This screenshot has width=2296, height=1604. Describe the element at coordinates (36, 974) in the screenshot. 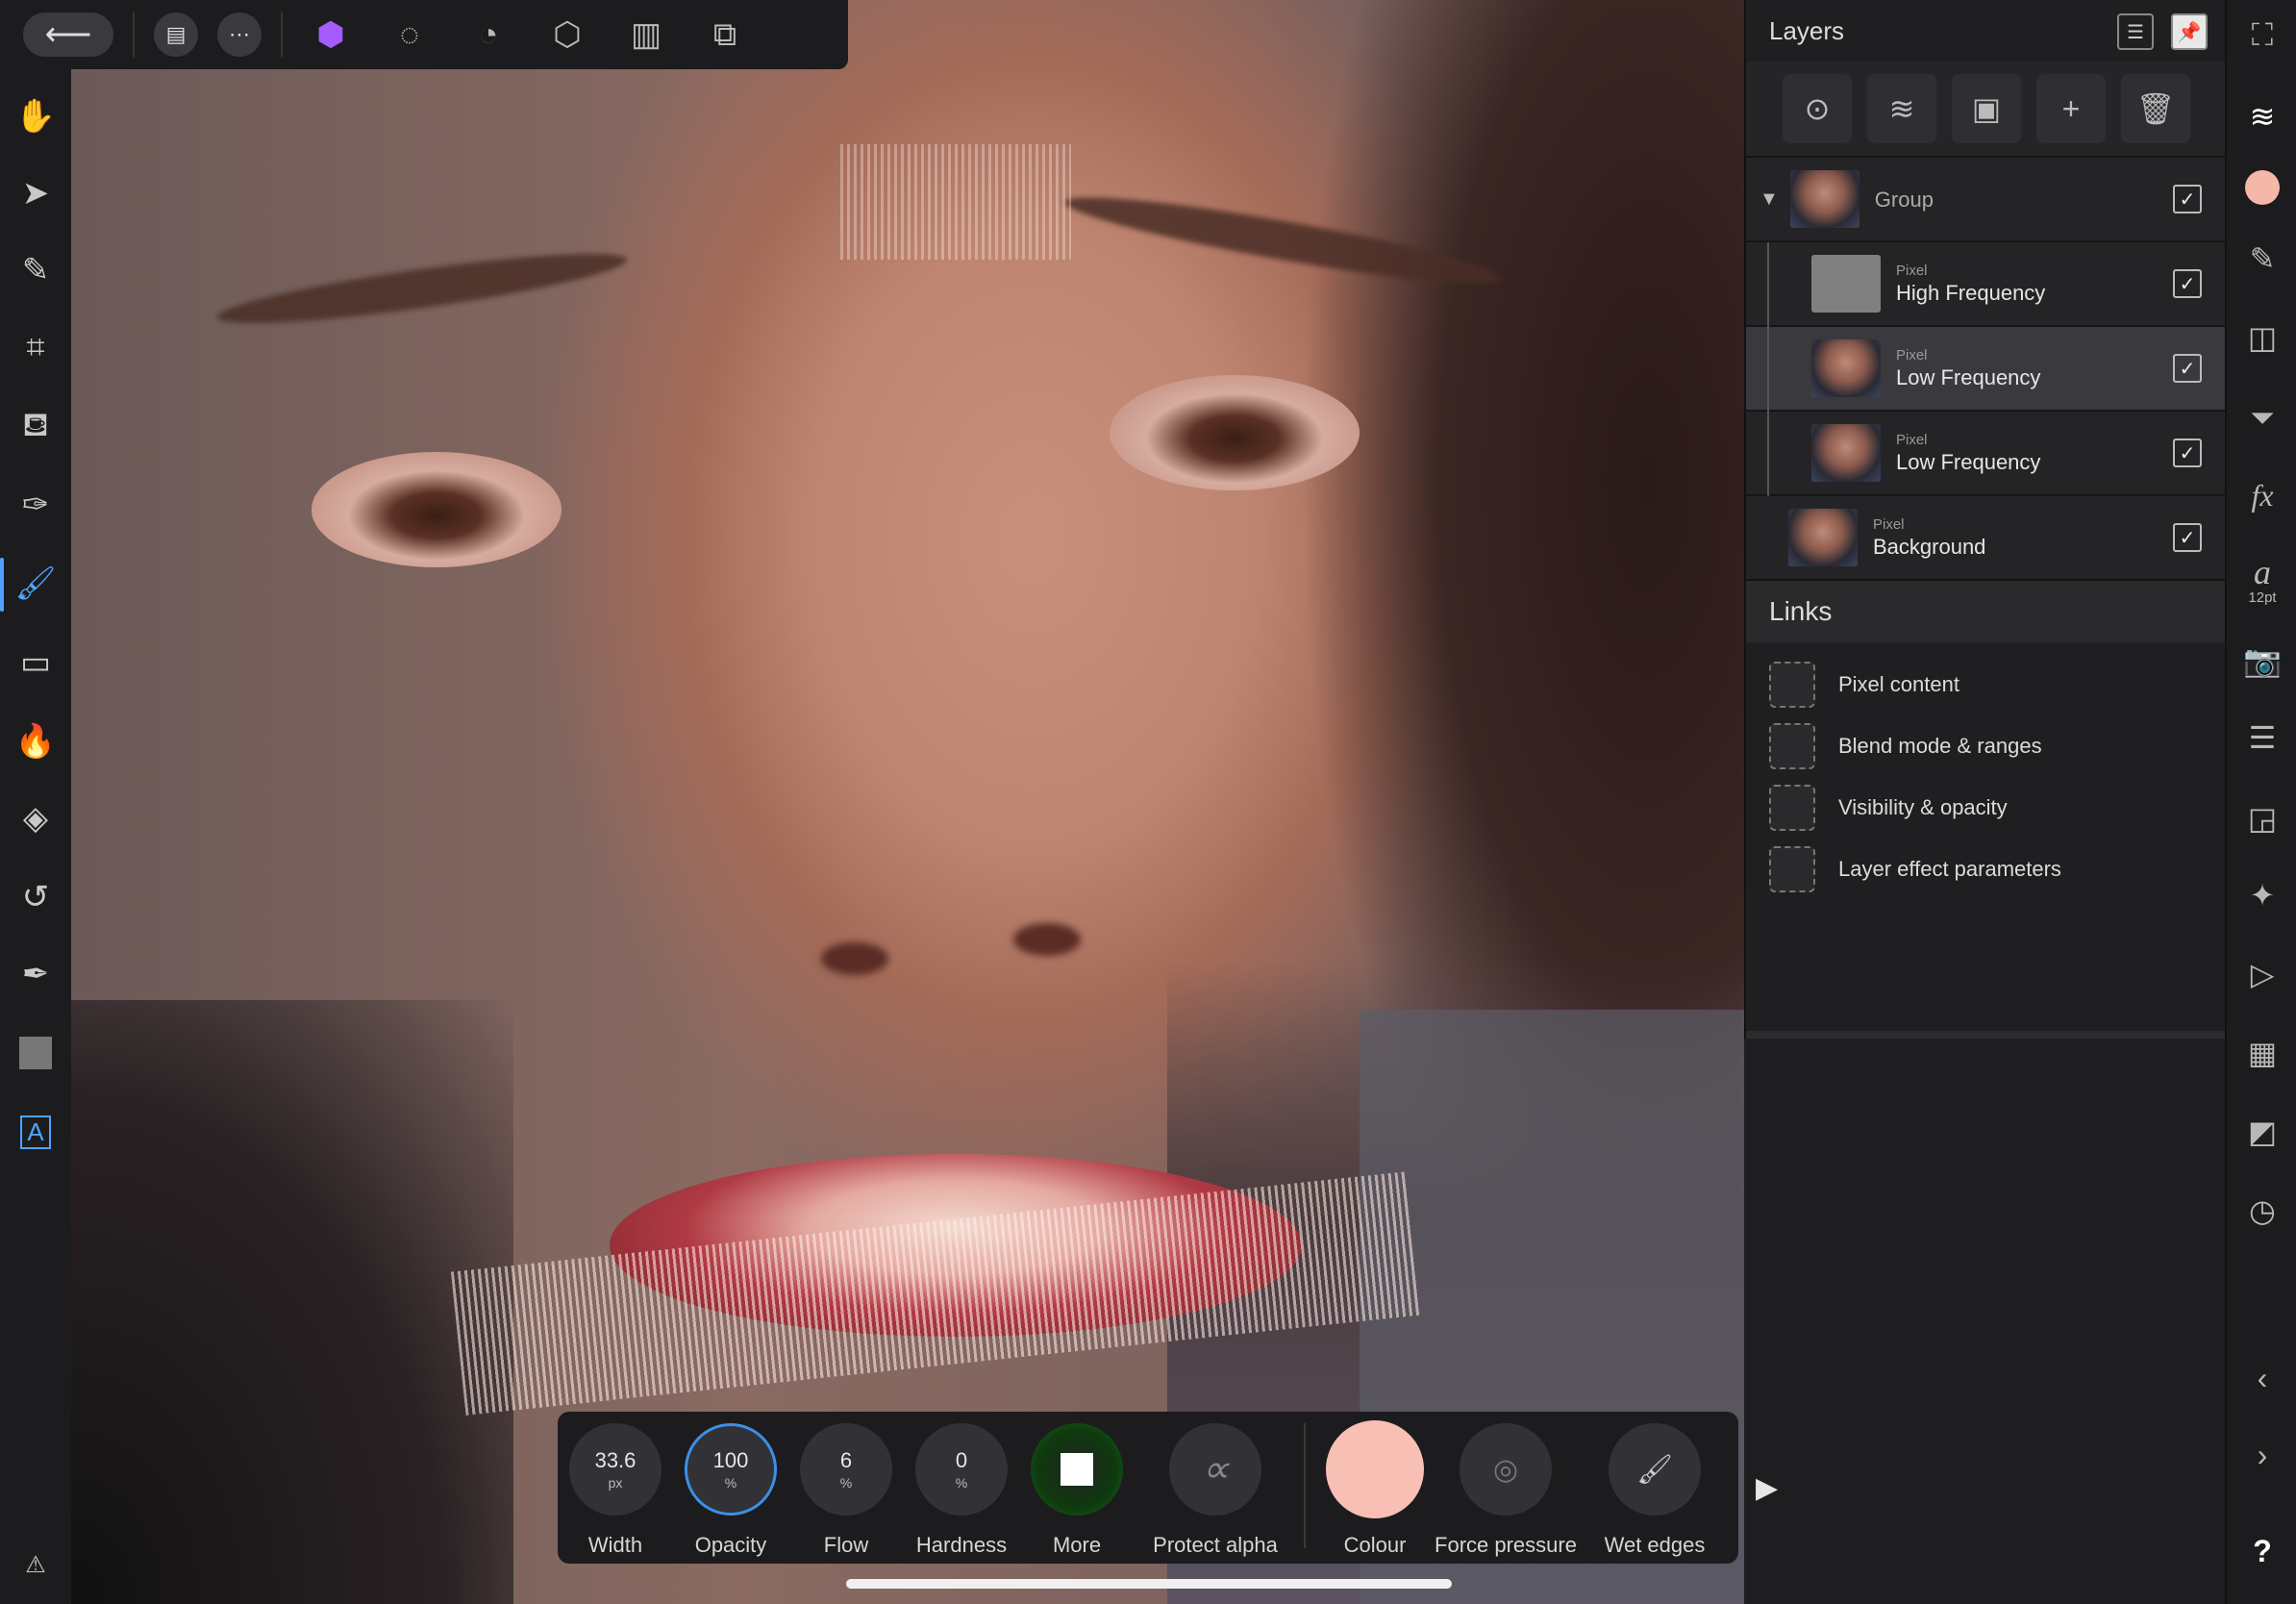

I see `pen-tool: ✒` at that location.